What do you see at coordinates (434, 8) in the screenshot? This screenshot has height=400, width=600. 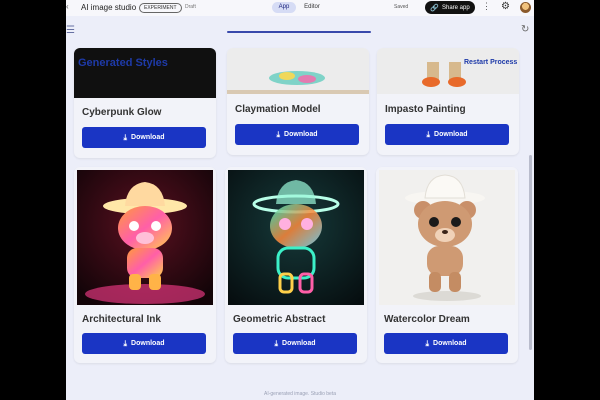 I see `link-icon: 🔗` at bounding box center [434, 8].